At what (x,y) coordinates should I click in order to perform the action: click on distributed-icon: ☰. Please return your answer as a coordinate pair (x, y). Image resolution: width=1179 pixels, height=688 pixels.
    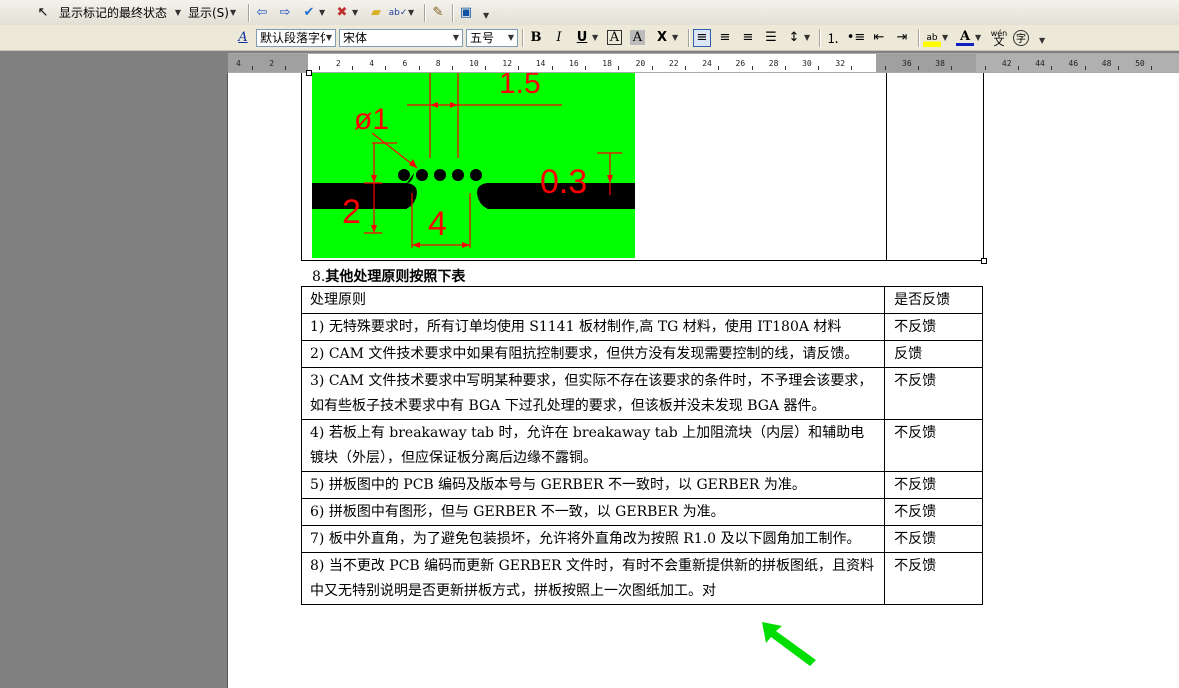
    Looking at the image, I should click on (771, 37).